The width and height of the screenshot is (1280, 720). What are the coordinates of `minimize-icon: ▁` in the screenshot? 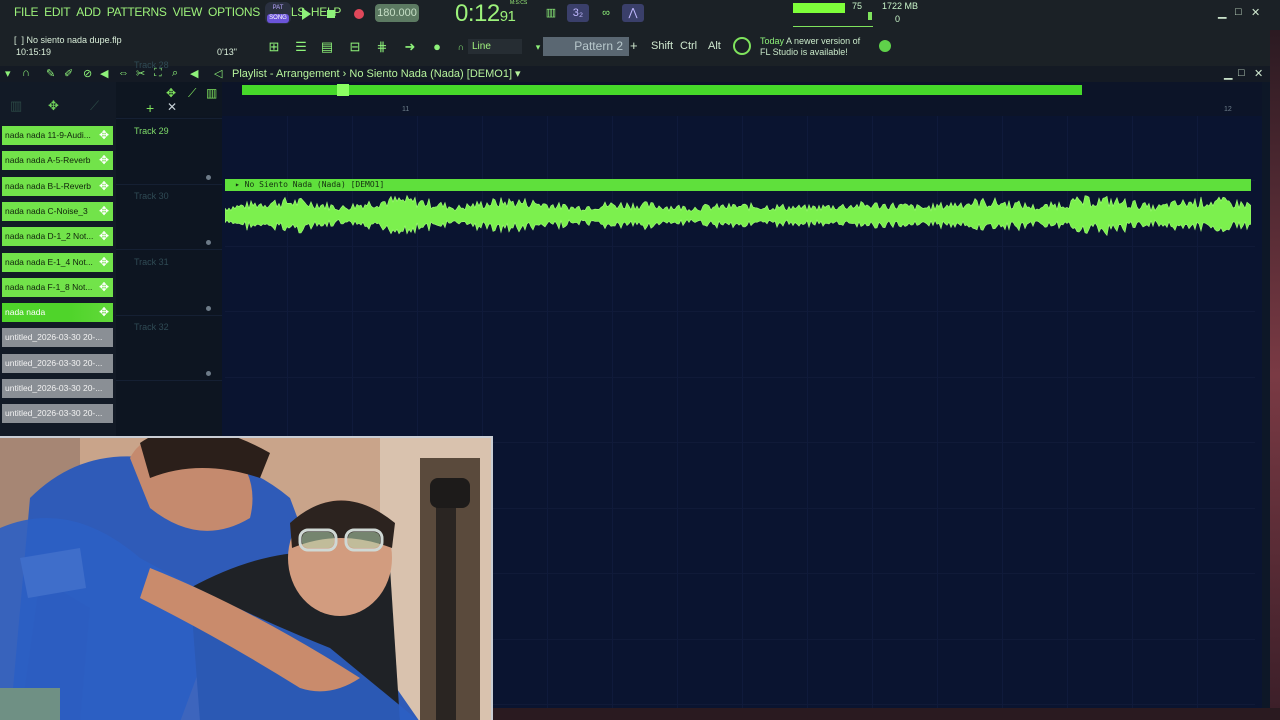 It's located at (1222, 12).